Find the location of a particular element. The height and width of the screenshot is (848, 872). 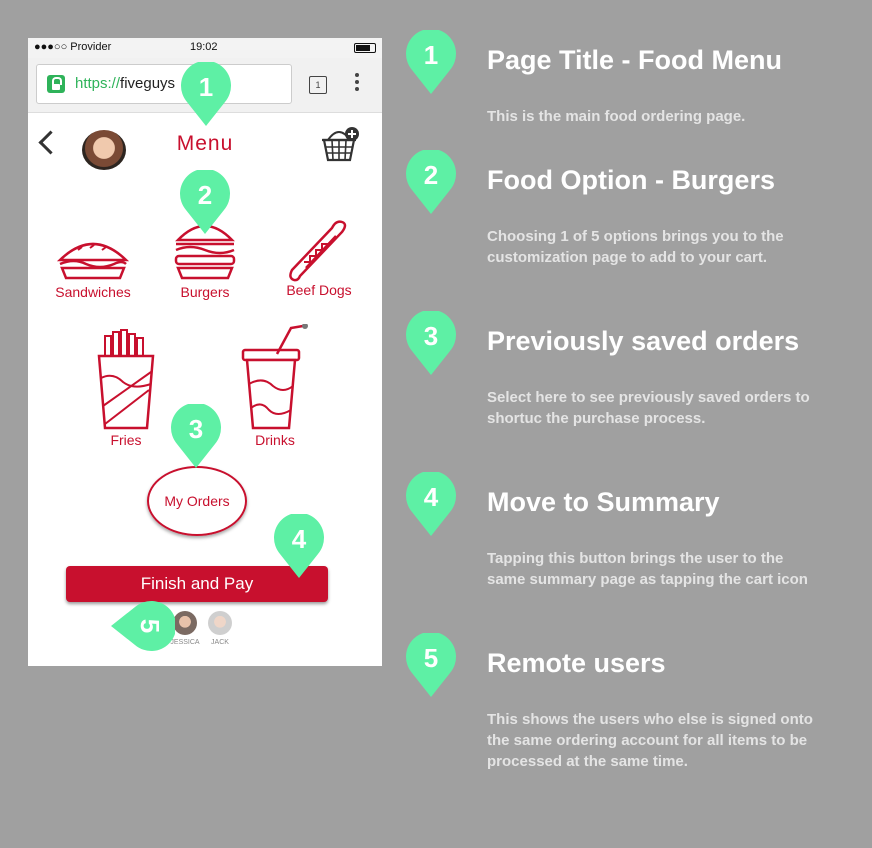

annotation-pin-4: 4 is located at coordinates (299, 547).